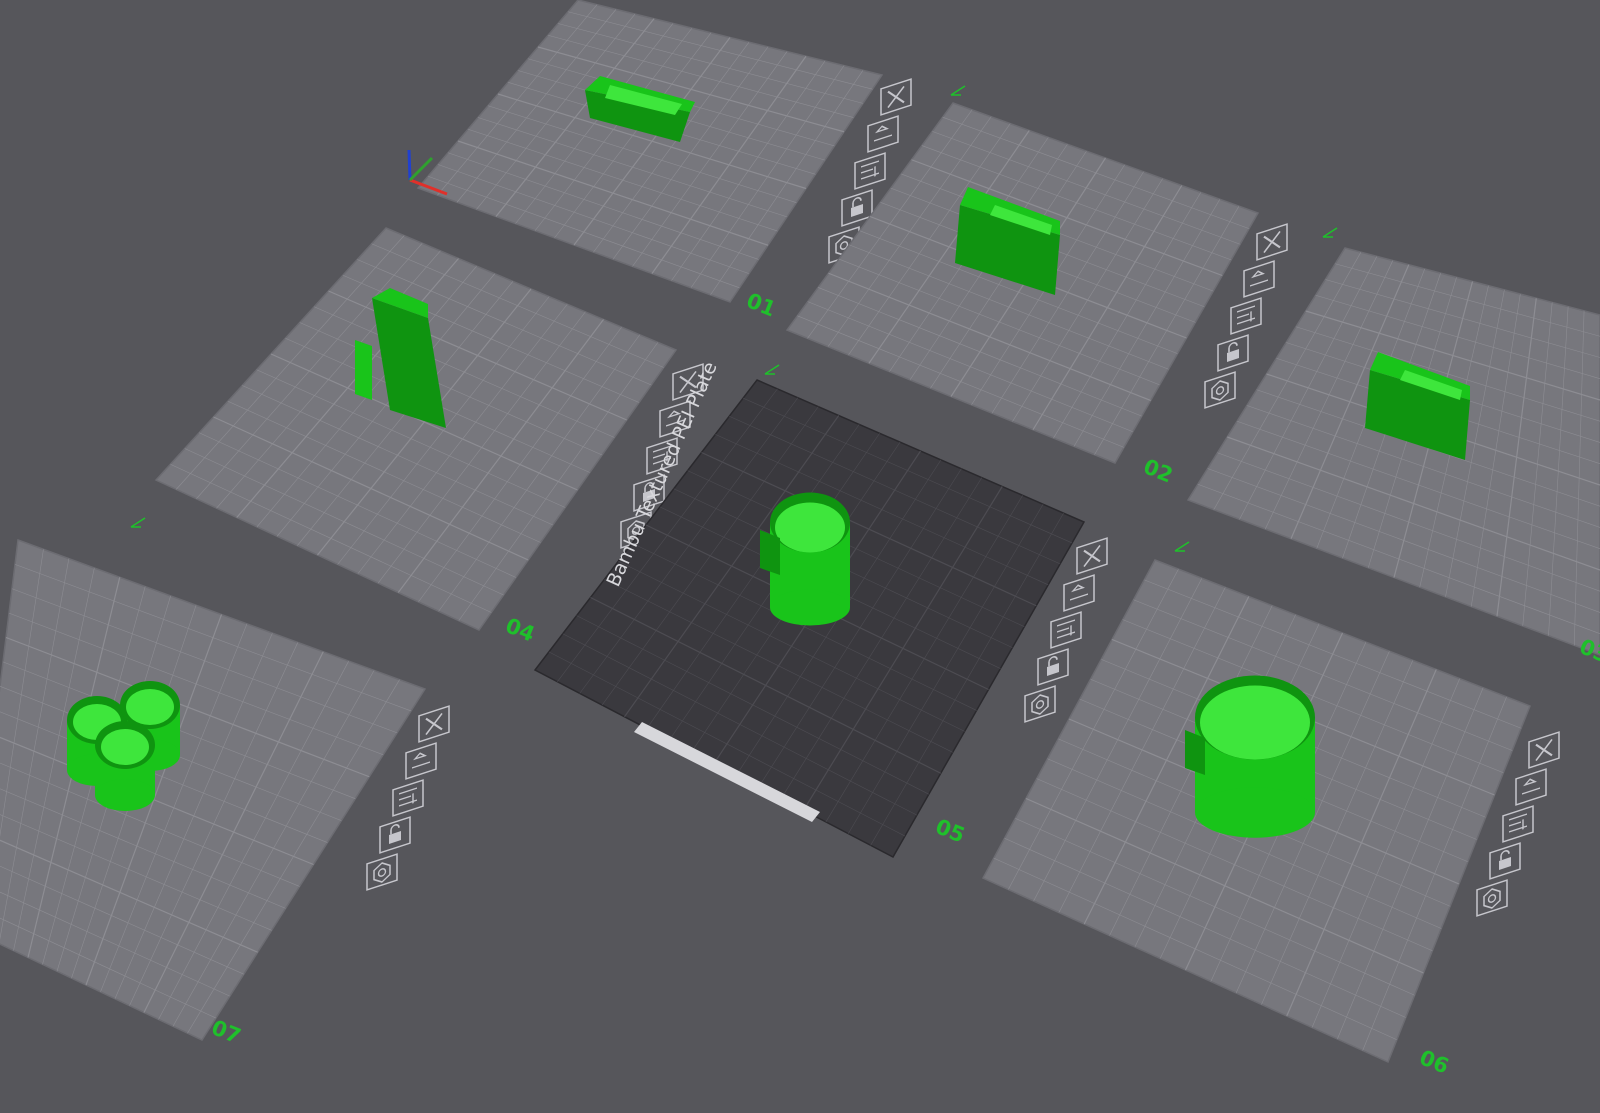 This screenshot has height=1113, width=1600. Describe the element at coordinates (1434, 1061) in the screenshot. I see `plate-number-06: 06` at that location.